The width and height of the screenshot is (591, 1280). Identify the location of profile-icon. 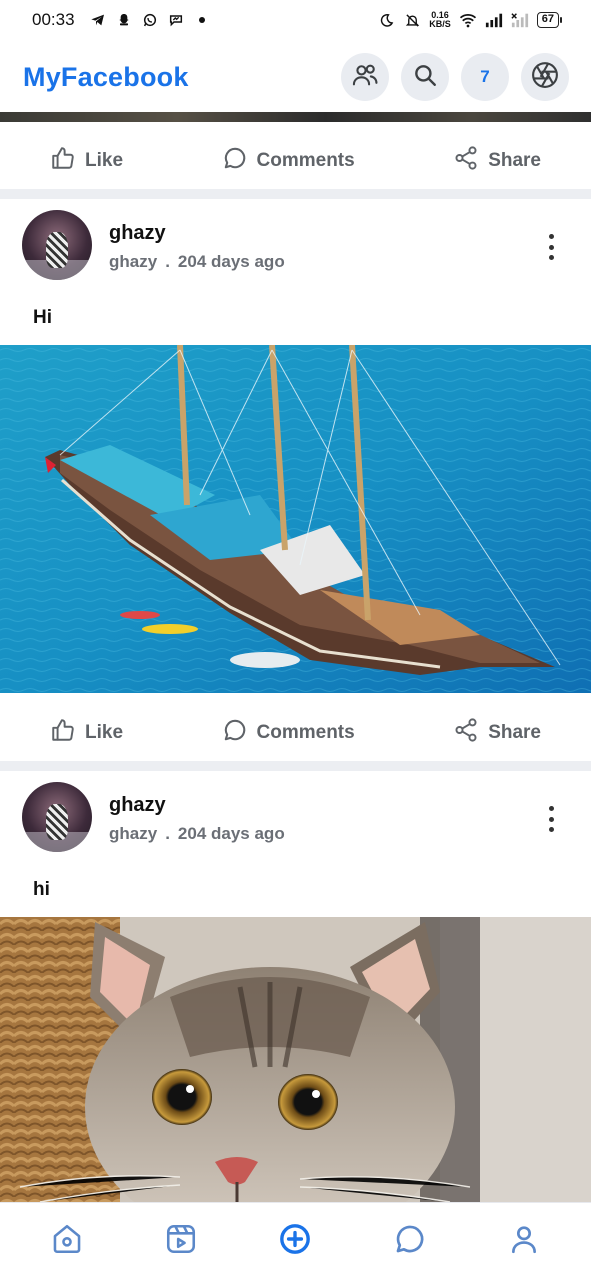
(524, 1241).